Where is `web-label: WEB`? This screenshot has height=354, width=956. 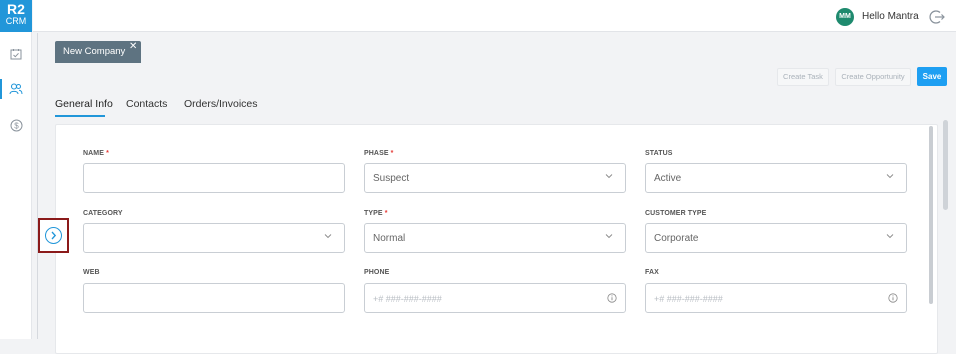 web-label: WEB is located at coordinates (91, 272).